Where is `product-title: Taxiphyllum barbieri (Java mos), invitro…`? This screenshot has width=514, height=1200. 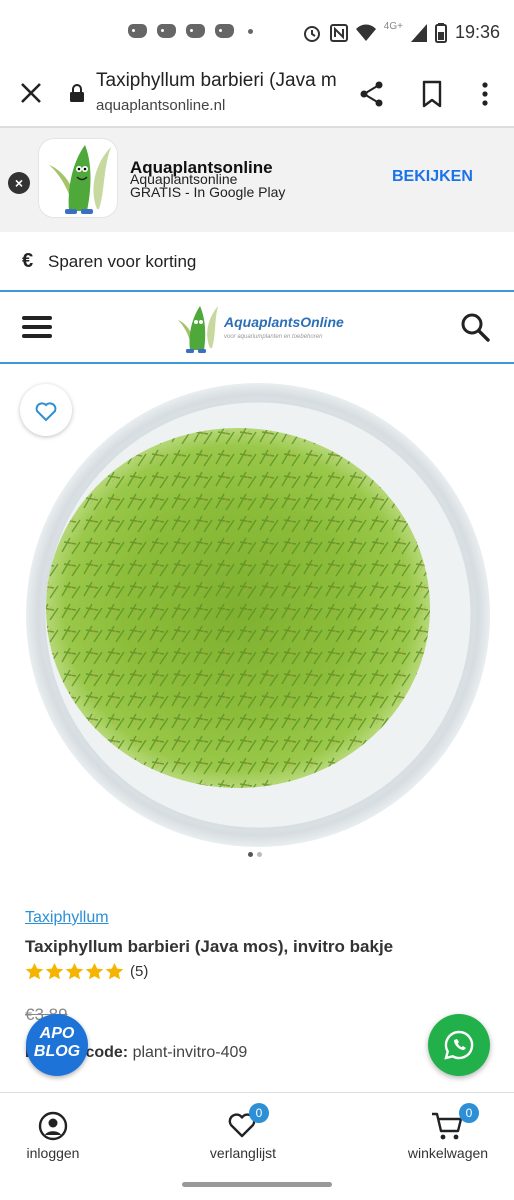
product-title: Taxiphyllum barbieri (Java mos), invitro… is located at coordinates (209, 946).